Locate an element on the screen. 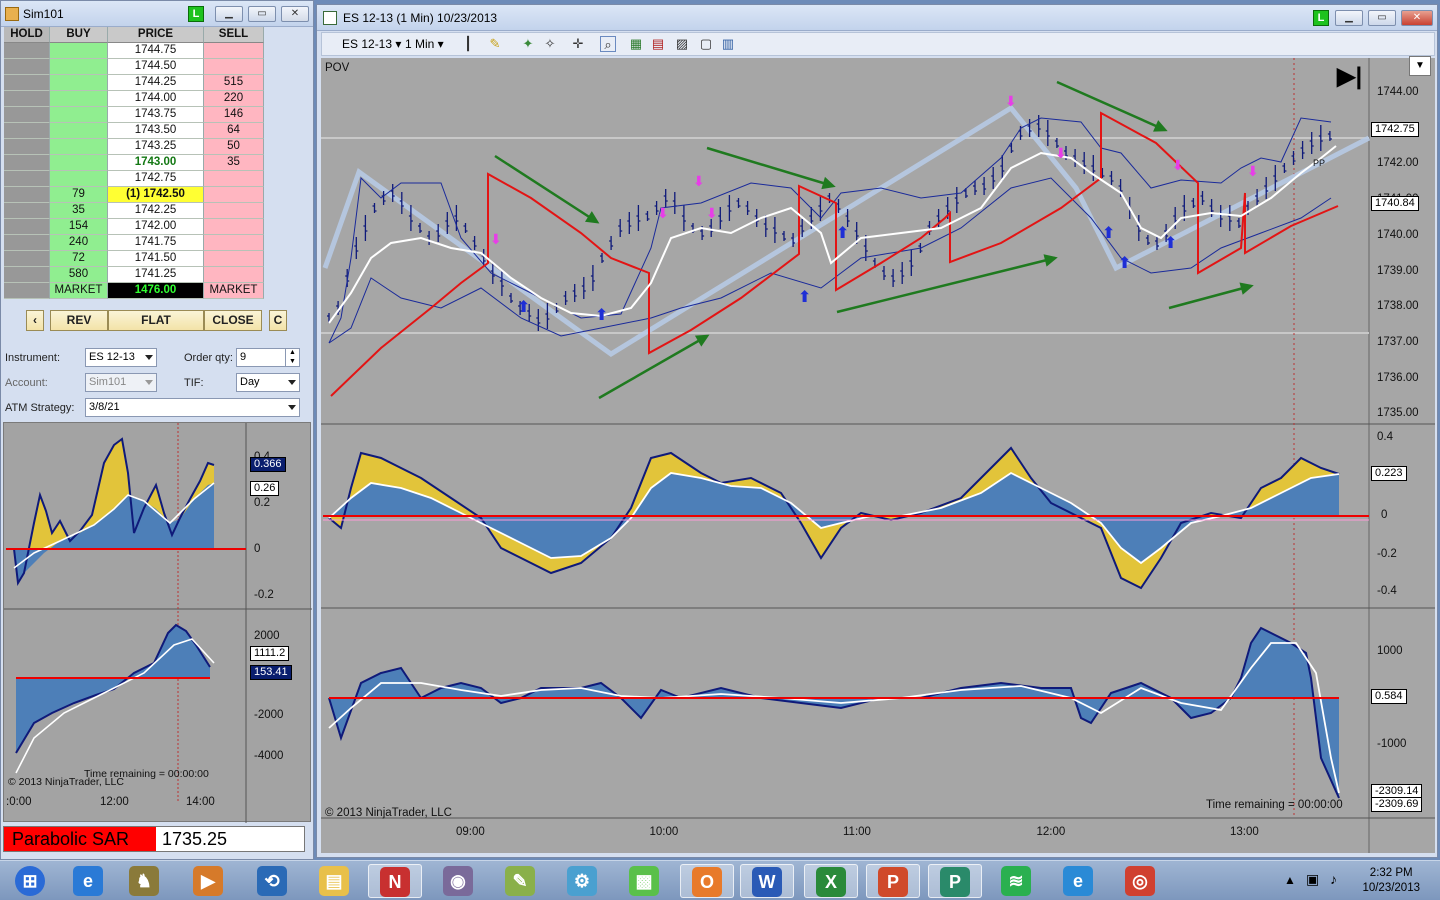  ladder-row: 79 (1) 1742.50 is located at coordinates (134, 195).